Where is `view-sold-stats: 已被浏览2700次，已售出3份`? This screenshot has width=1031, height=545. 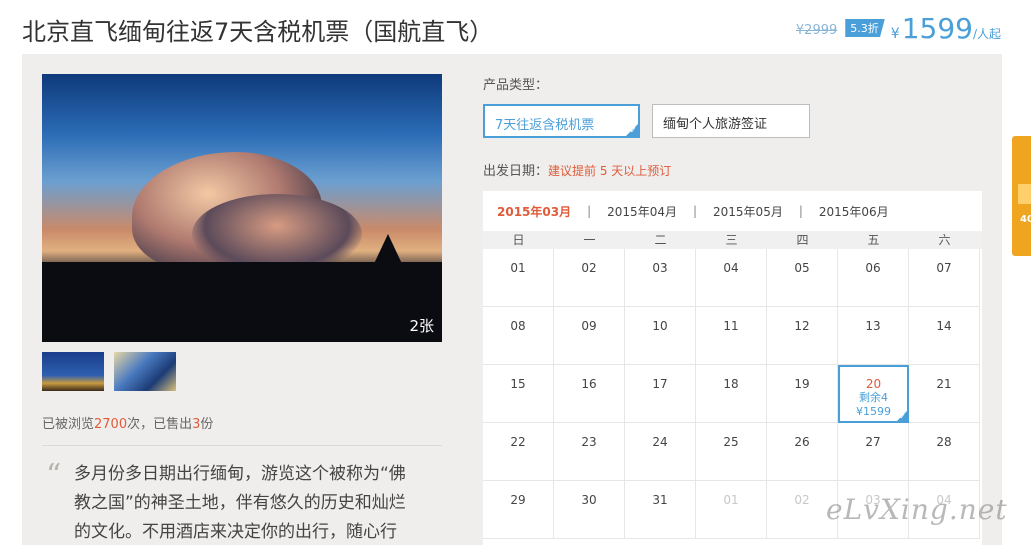
view-sold-stats: 已被浏览2700次，已售出3份 is located at coordinates (127, 422).